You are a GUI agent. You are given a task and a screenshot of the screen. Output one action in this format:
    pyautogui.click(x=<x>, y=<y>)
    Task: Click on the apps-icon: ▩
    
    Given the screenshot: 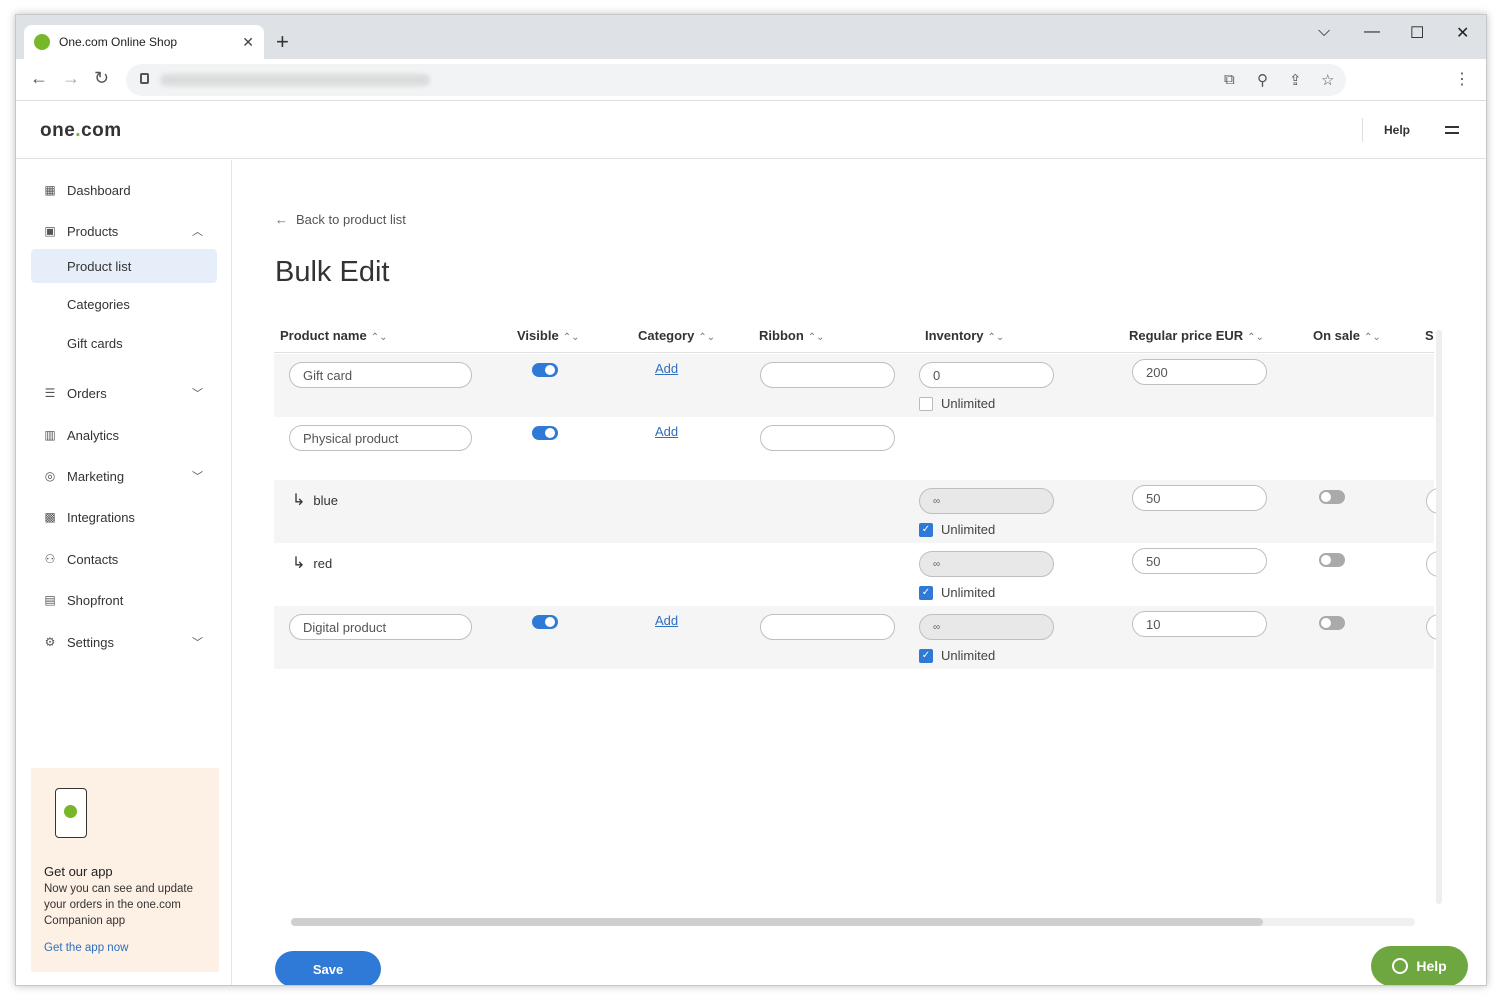 What is the action you would take?
    pyautogui.click(x=50, y=517)
    